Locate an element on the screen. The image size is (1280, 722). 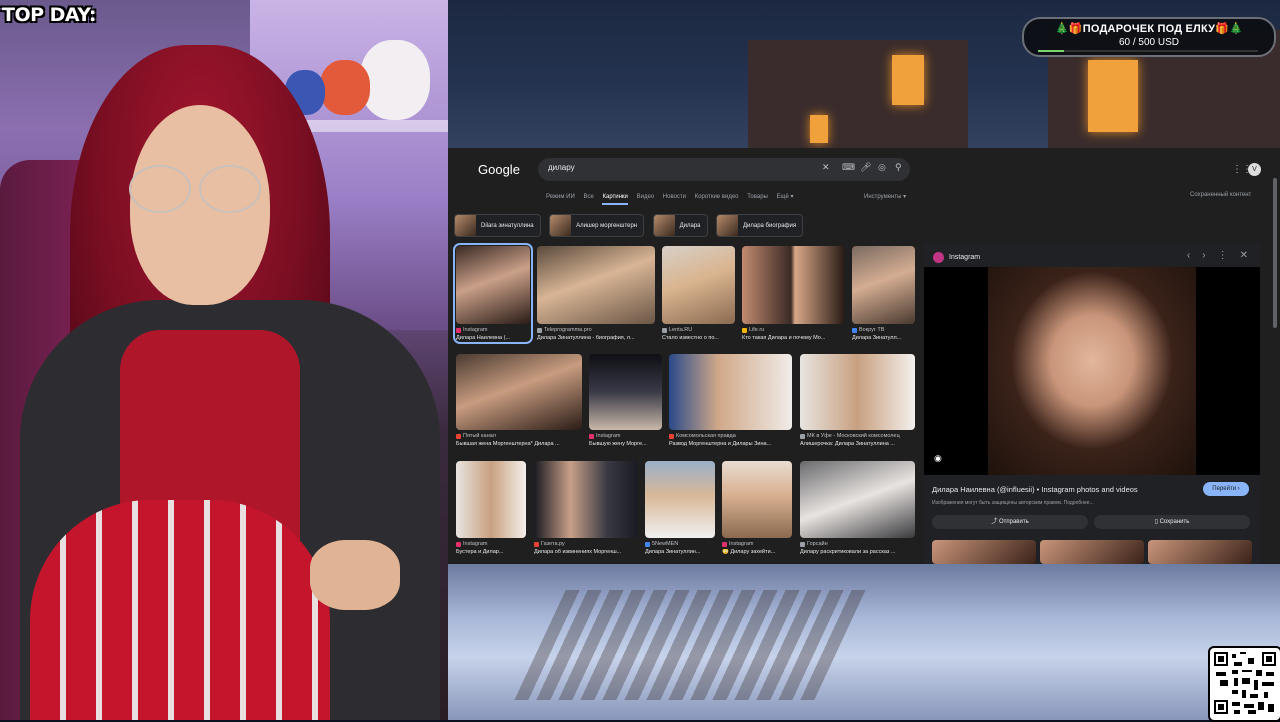
tab-video: Видео is located at coordinates (646, 197).